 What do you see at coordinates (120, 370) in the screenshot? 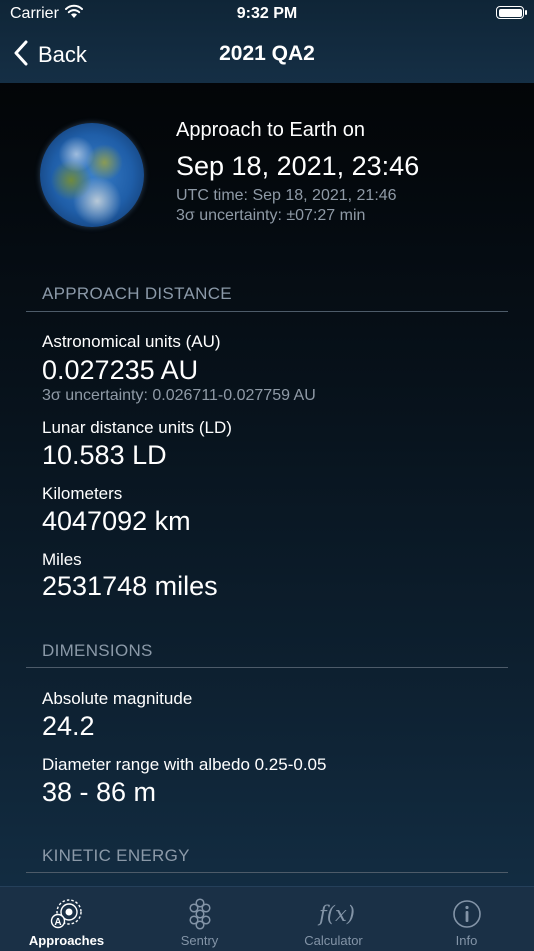
I see `au-value: 0.027235 AU` at bounding box center [120, 370].